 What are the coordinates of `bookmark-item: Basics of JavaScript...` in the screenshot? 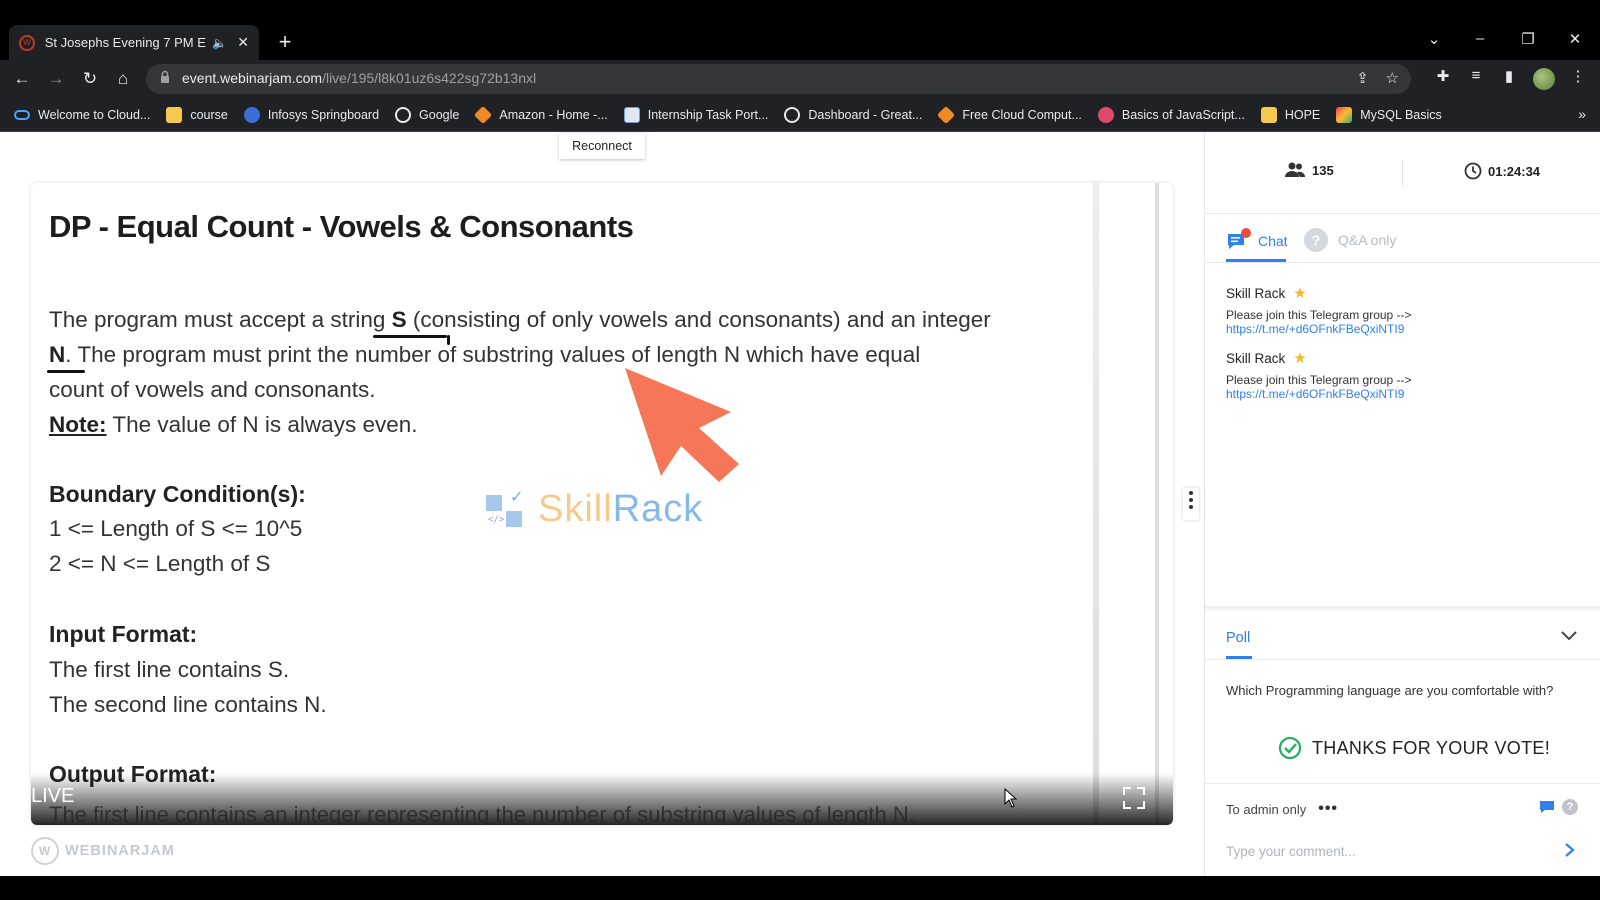 It's located at (1171, 114).